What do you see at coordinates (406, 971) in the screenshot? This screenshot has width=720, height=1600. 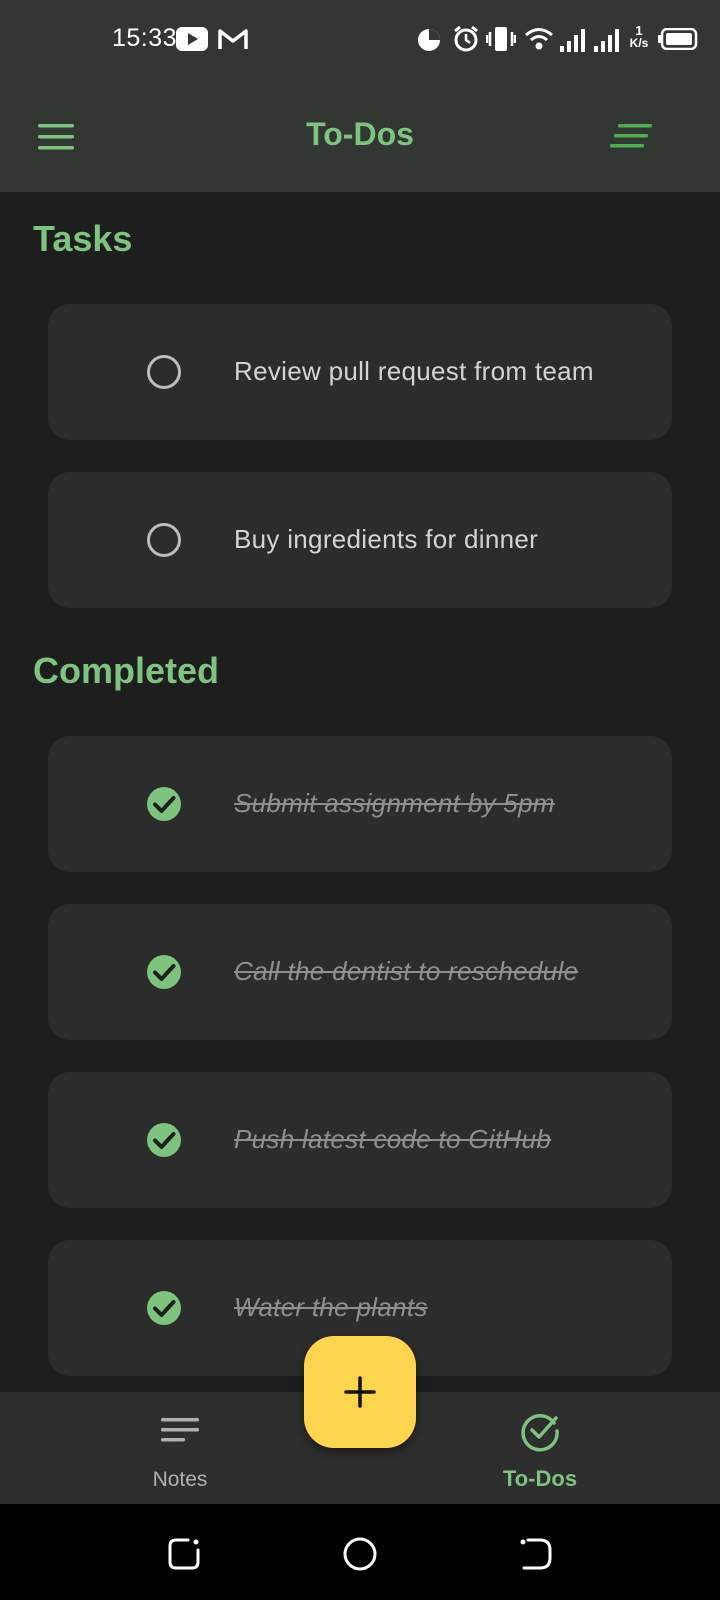 I see `task-text: Call the dentist to reschedule` at bounding box center [406, 971].